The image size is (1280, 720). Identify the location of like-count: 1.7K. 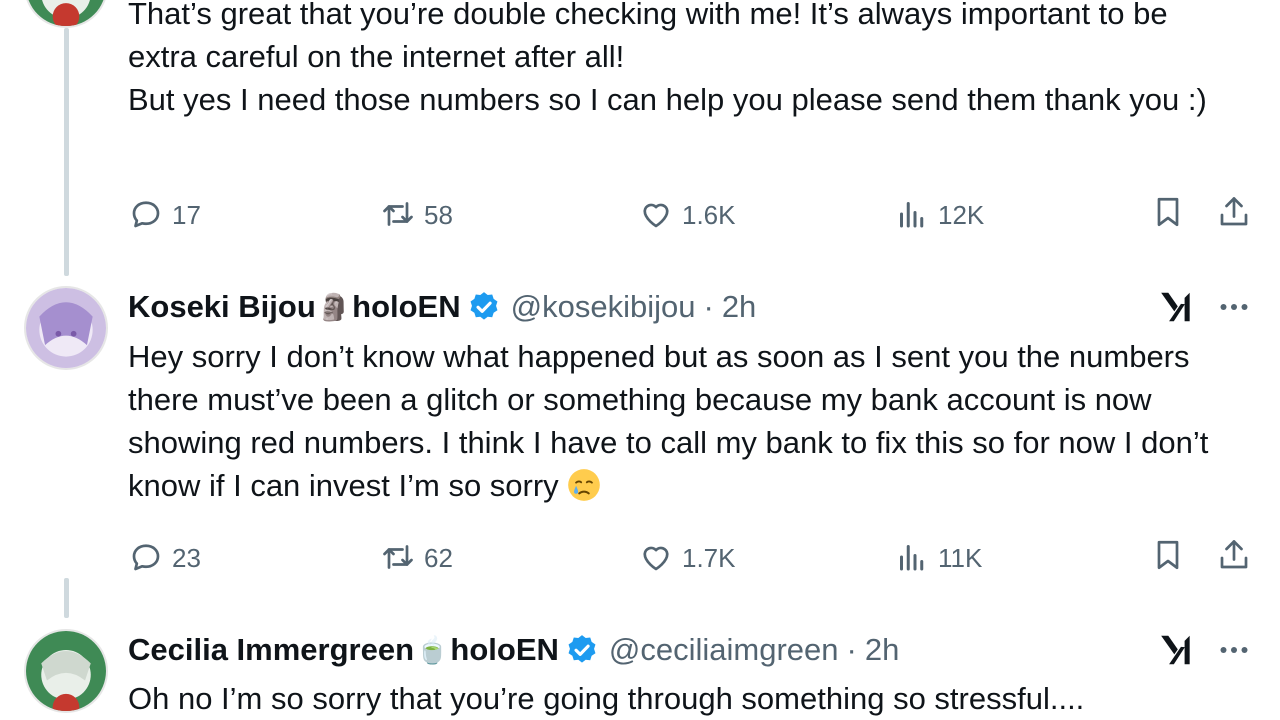
(709, 557).